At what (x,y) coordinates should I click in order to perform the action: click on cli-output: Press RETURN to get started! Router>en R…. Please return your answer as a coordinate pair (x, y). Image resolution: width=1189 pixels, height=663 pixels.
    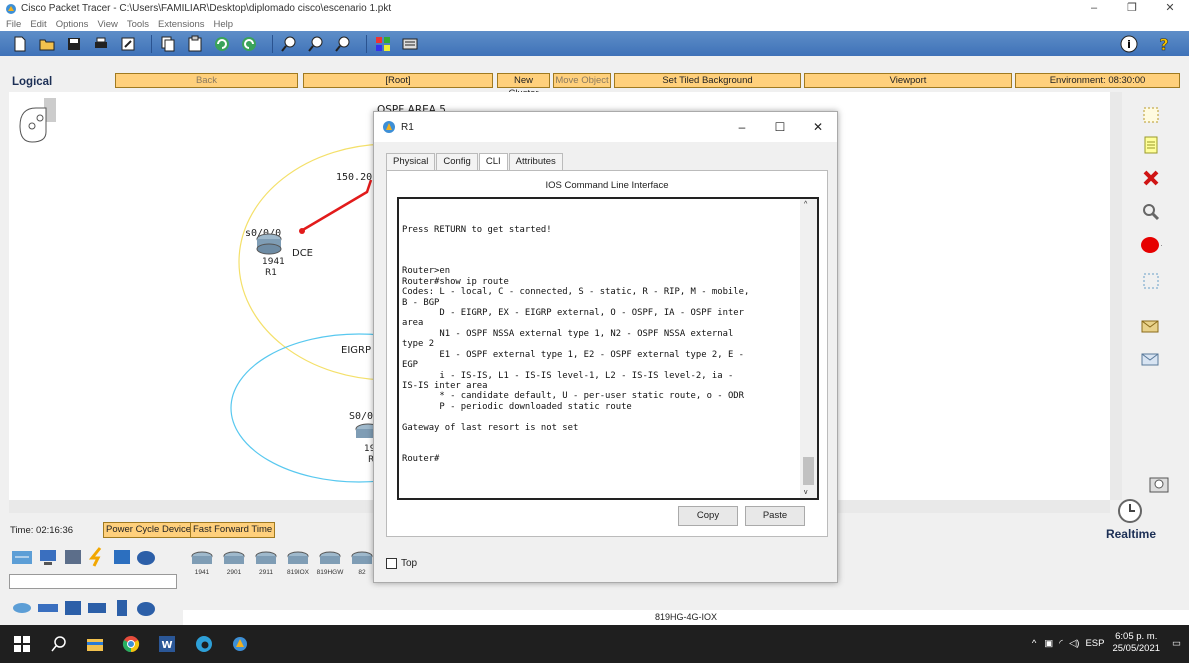
    Looking at the image, I should click on (599, 334).